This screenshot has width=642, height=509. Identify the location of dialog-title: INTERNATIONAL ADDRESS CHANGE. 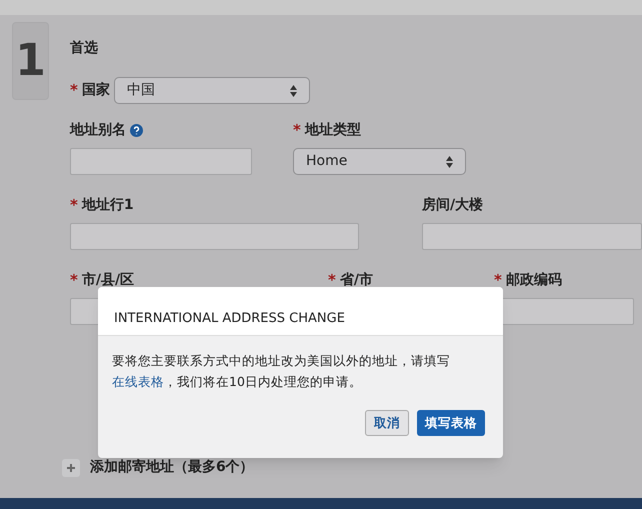
(229, 319).